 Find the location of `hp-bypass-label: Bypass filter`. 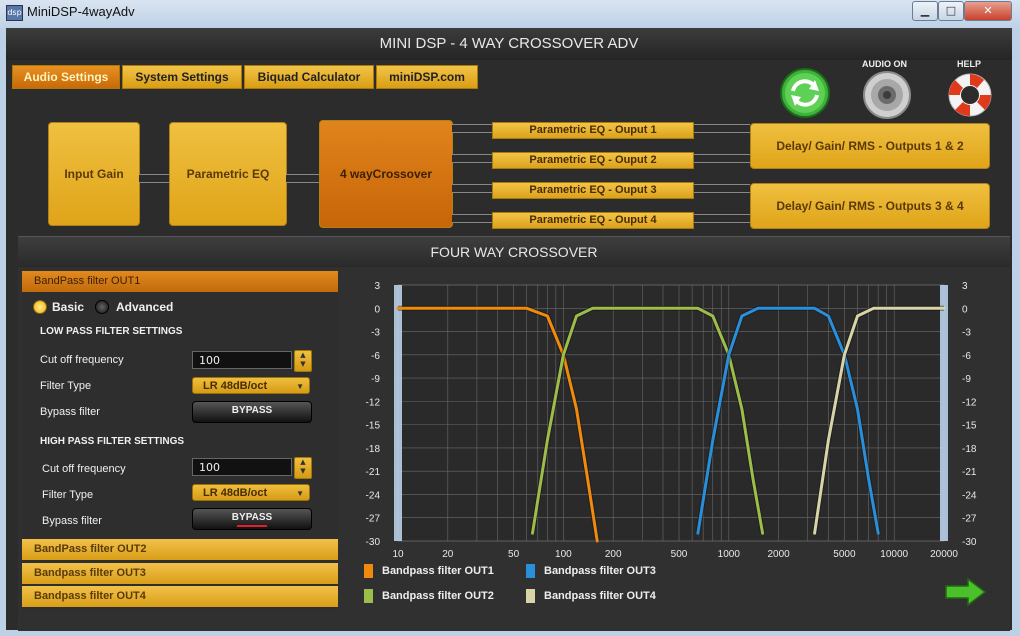

hp-bypass-label: Bypass filter is located at coordinates (72, 521).